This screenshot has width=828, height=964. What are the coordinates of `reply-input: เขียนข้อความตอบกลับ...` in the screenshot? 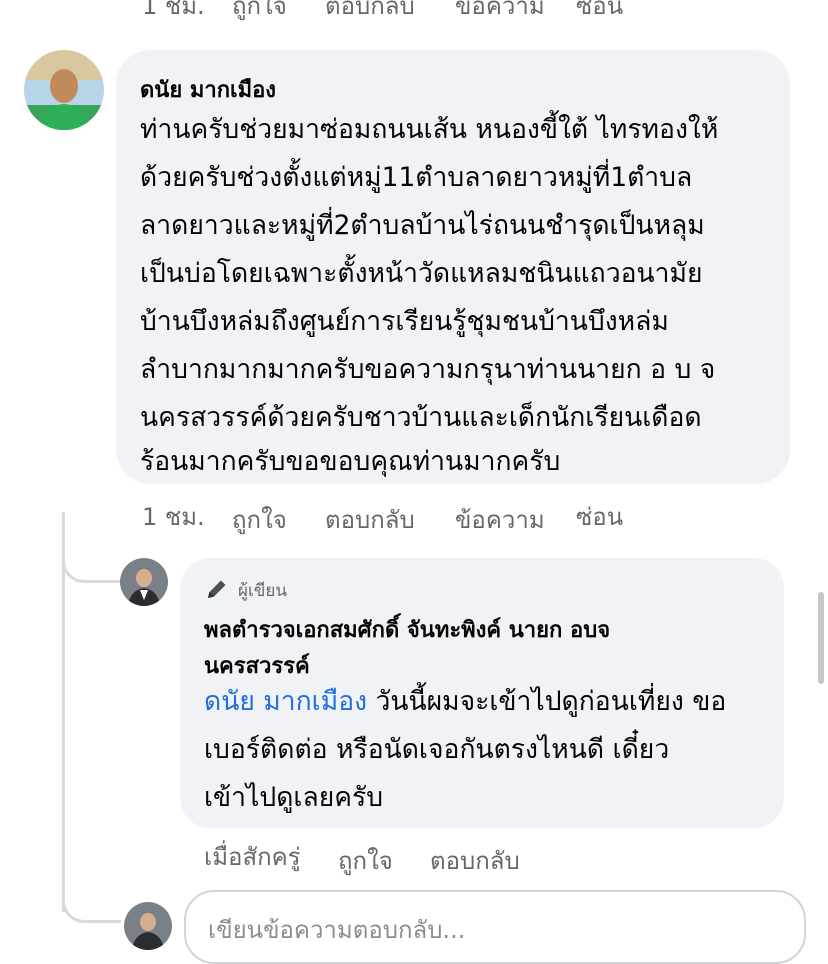 It's located at (495, 927).